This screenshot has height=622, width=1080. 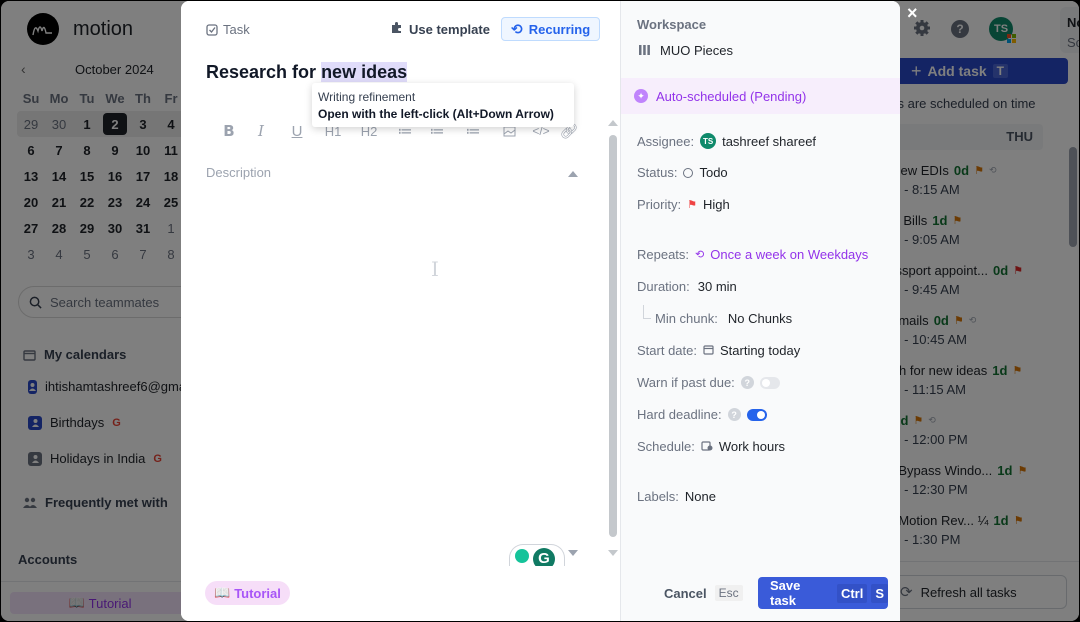 What do you see at coordinates (663, 286) in the screenshot?
I see `duration-label: Duration:` at bounding box center [663, 286].